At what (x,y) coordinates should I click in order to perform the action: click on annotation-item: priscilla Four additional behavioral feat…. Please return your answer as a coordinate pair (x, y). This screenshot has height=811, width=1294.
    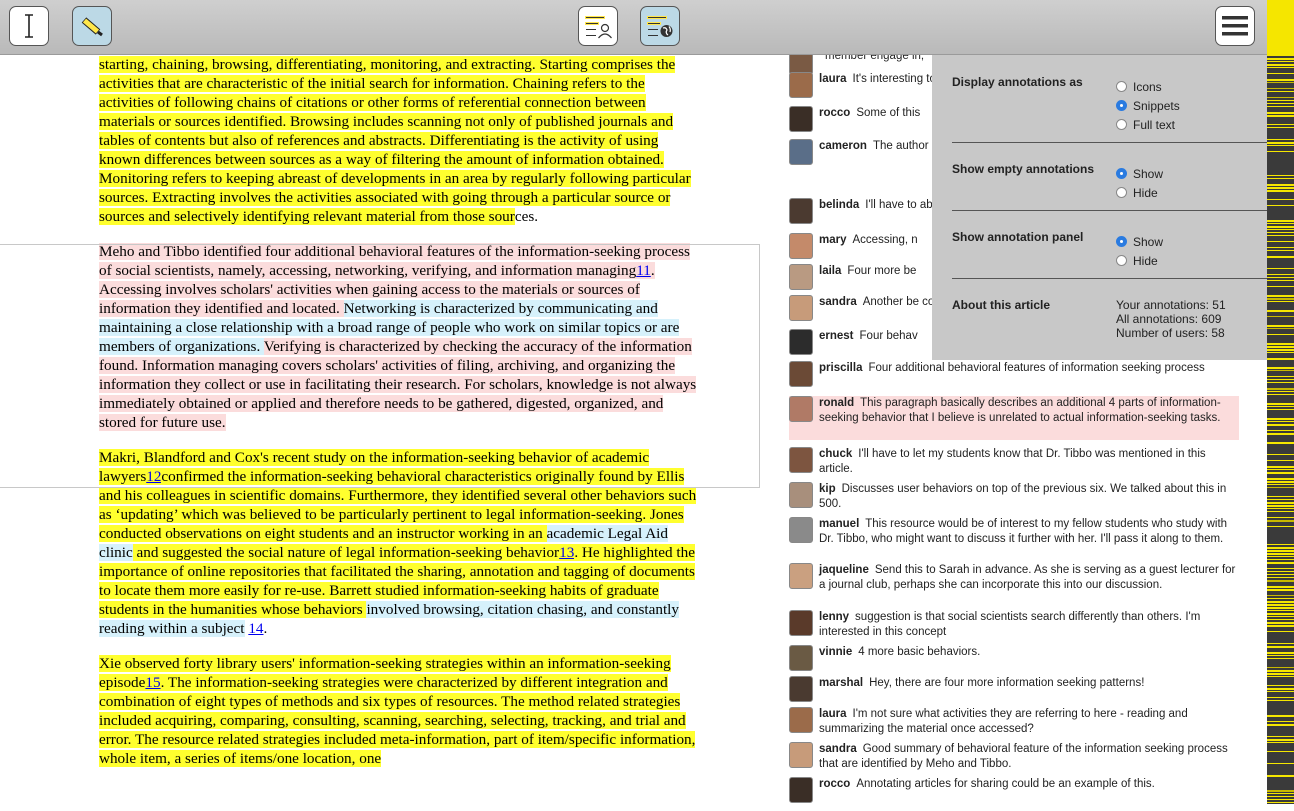
    Looking at the image, I should click on (1014, 378).